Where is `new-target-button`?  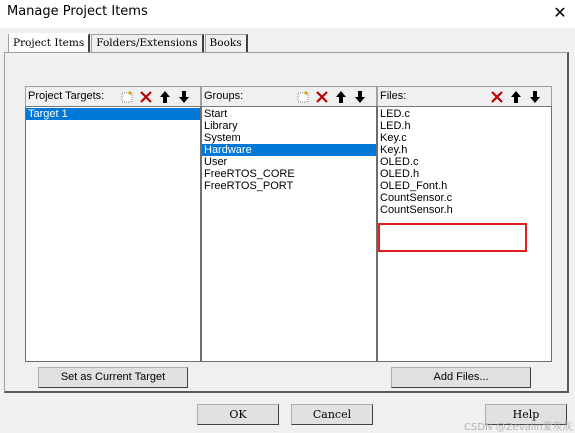 new-target-button is located at coordinates (127, 96).